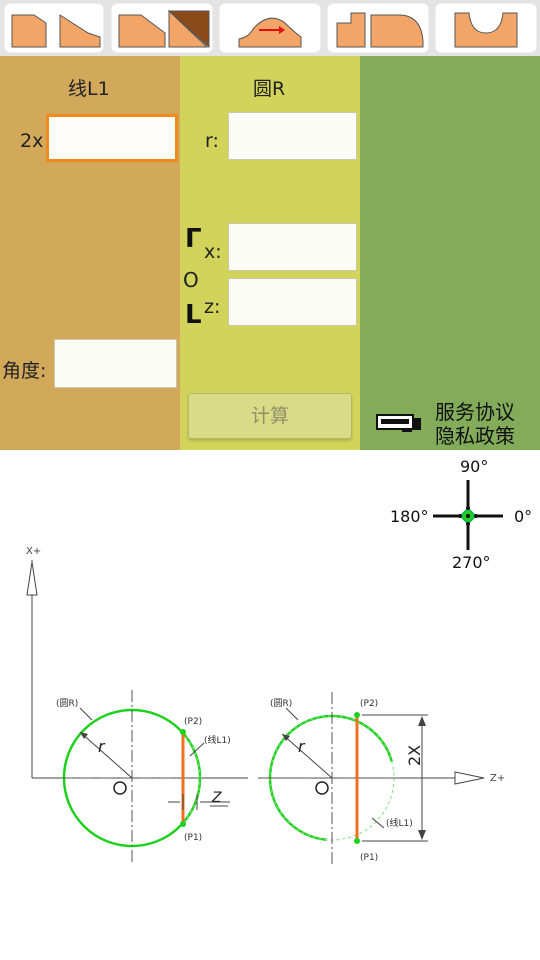 The height and width of the screenshot is (960, 540). I want to click on angle-label: 角度:, so click(24, 371).